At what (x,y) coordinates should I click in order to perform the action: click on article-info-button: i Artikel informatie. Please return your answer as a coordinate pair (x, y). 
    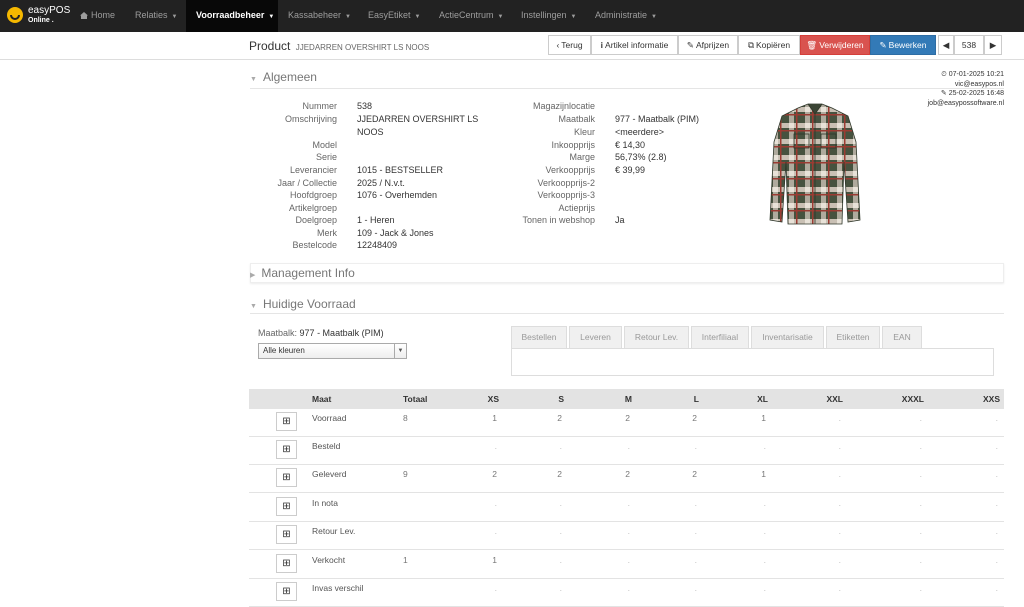
    Looking at the image, I should click on (634, 45).